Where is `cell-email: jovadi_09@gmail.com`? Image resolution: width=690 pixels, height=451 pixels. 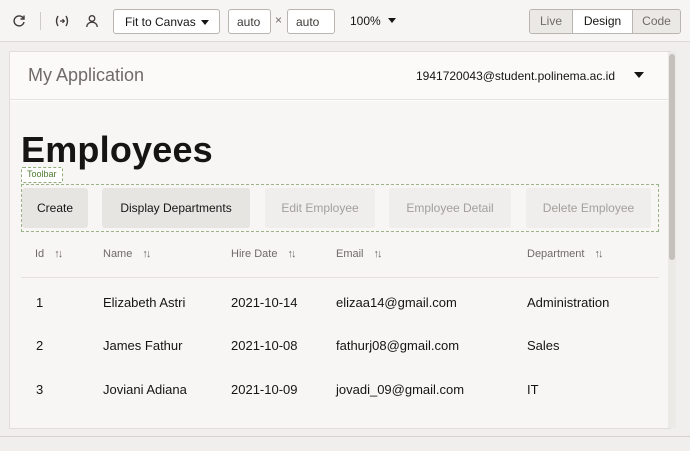 cell-email: jovadi_09@gmail.com is located at coordinates (400, 389).